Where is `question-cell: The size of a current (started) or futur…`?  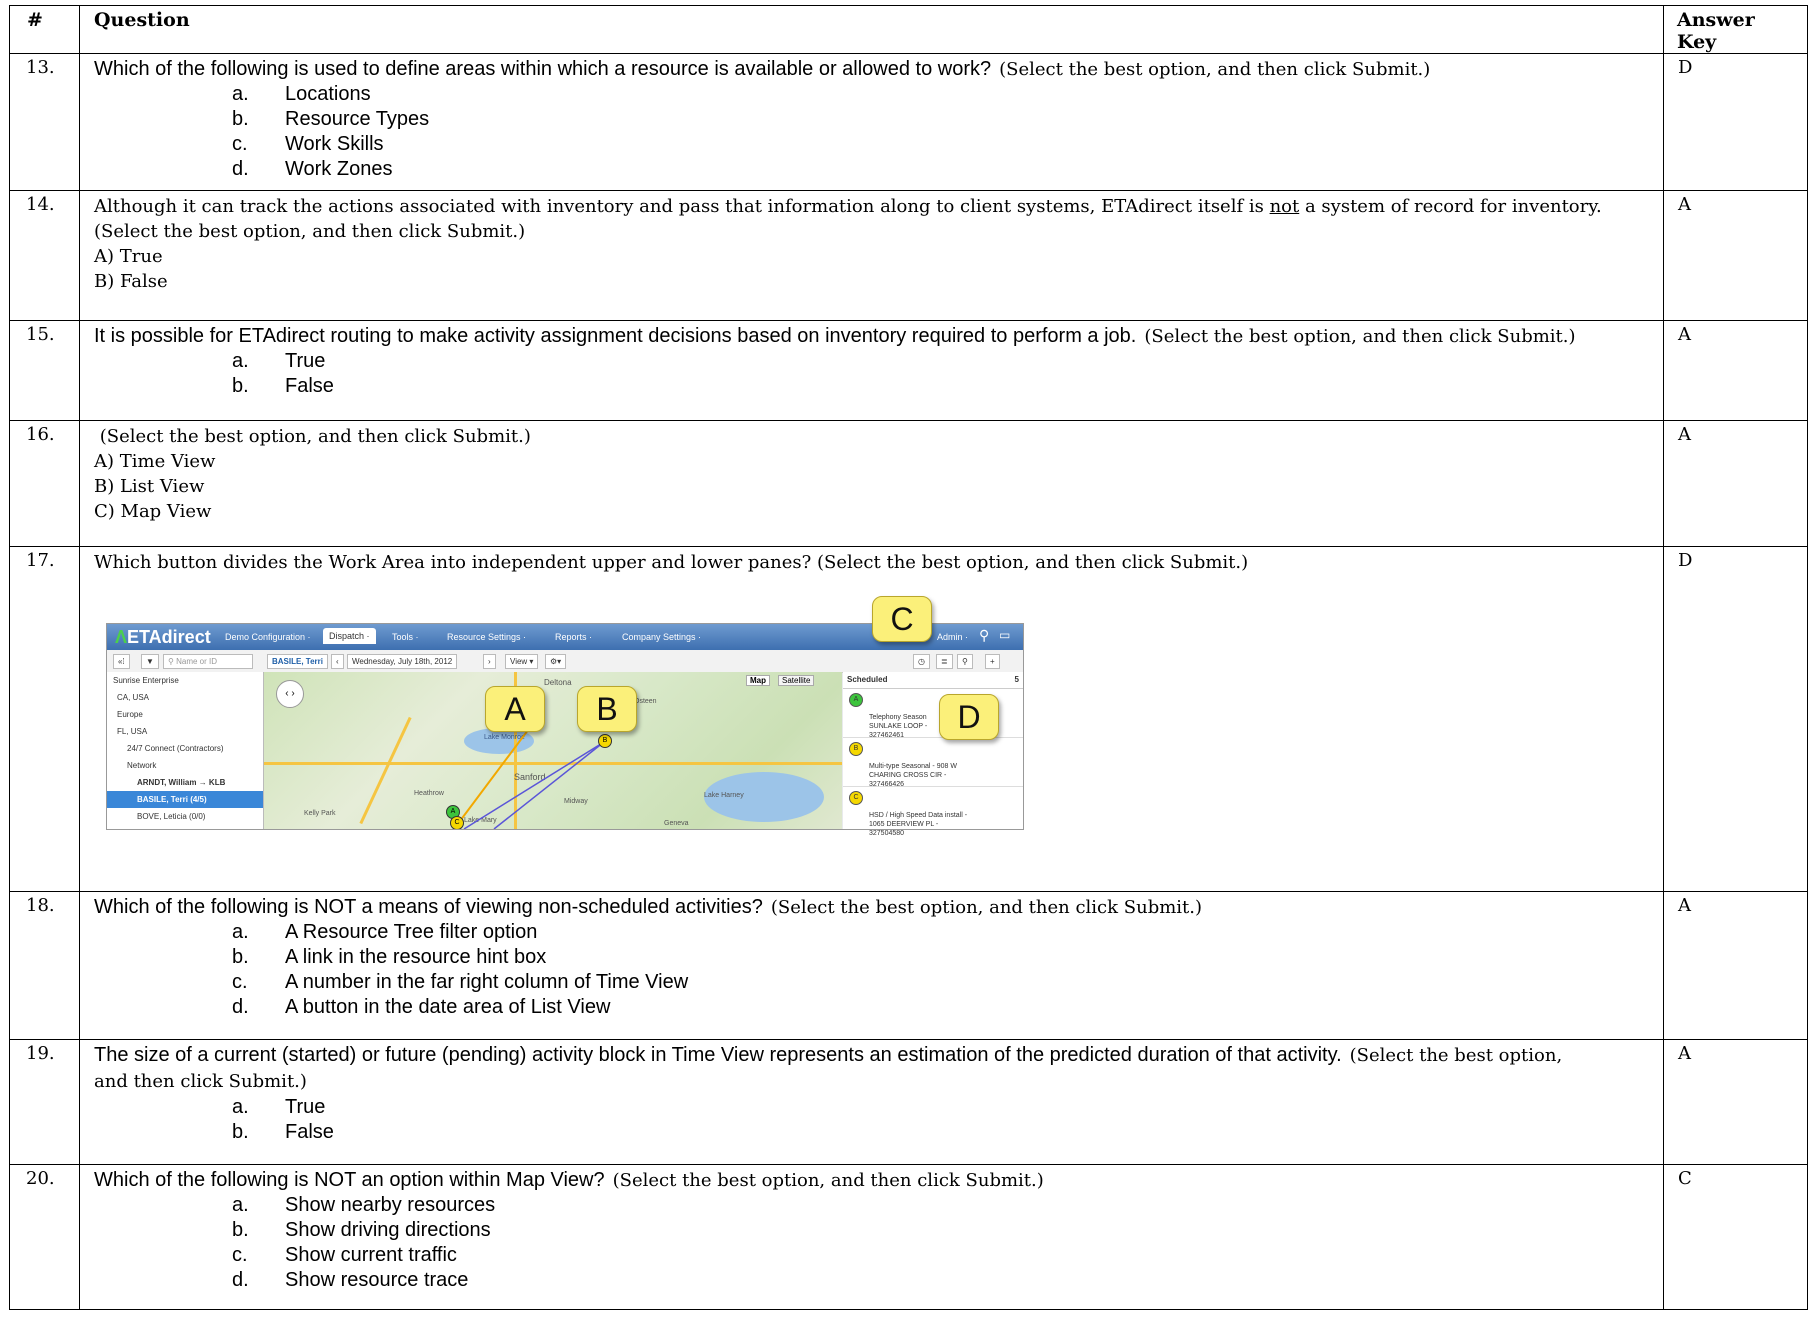
question-cell: The size of a current (started) or futur… is located at coordinates (871, 1102).